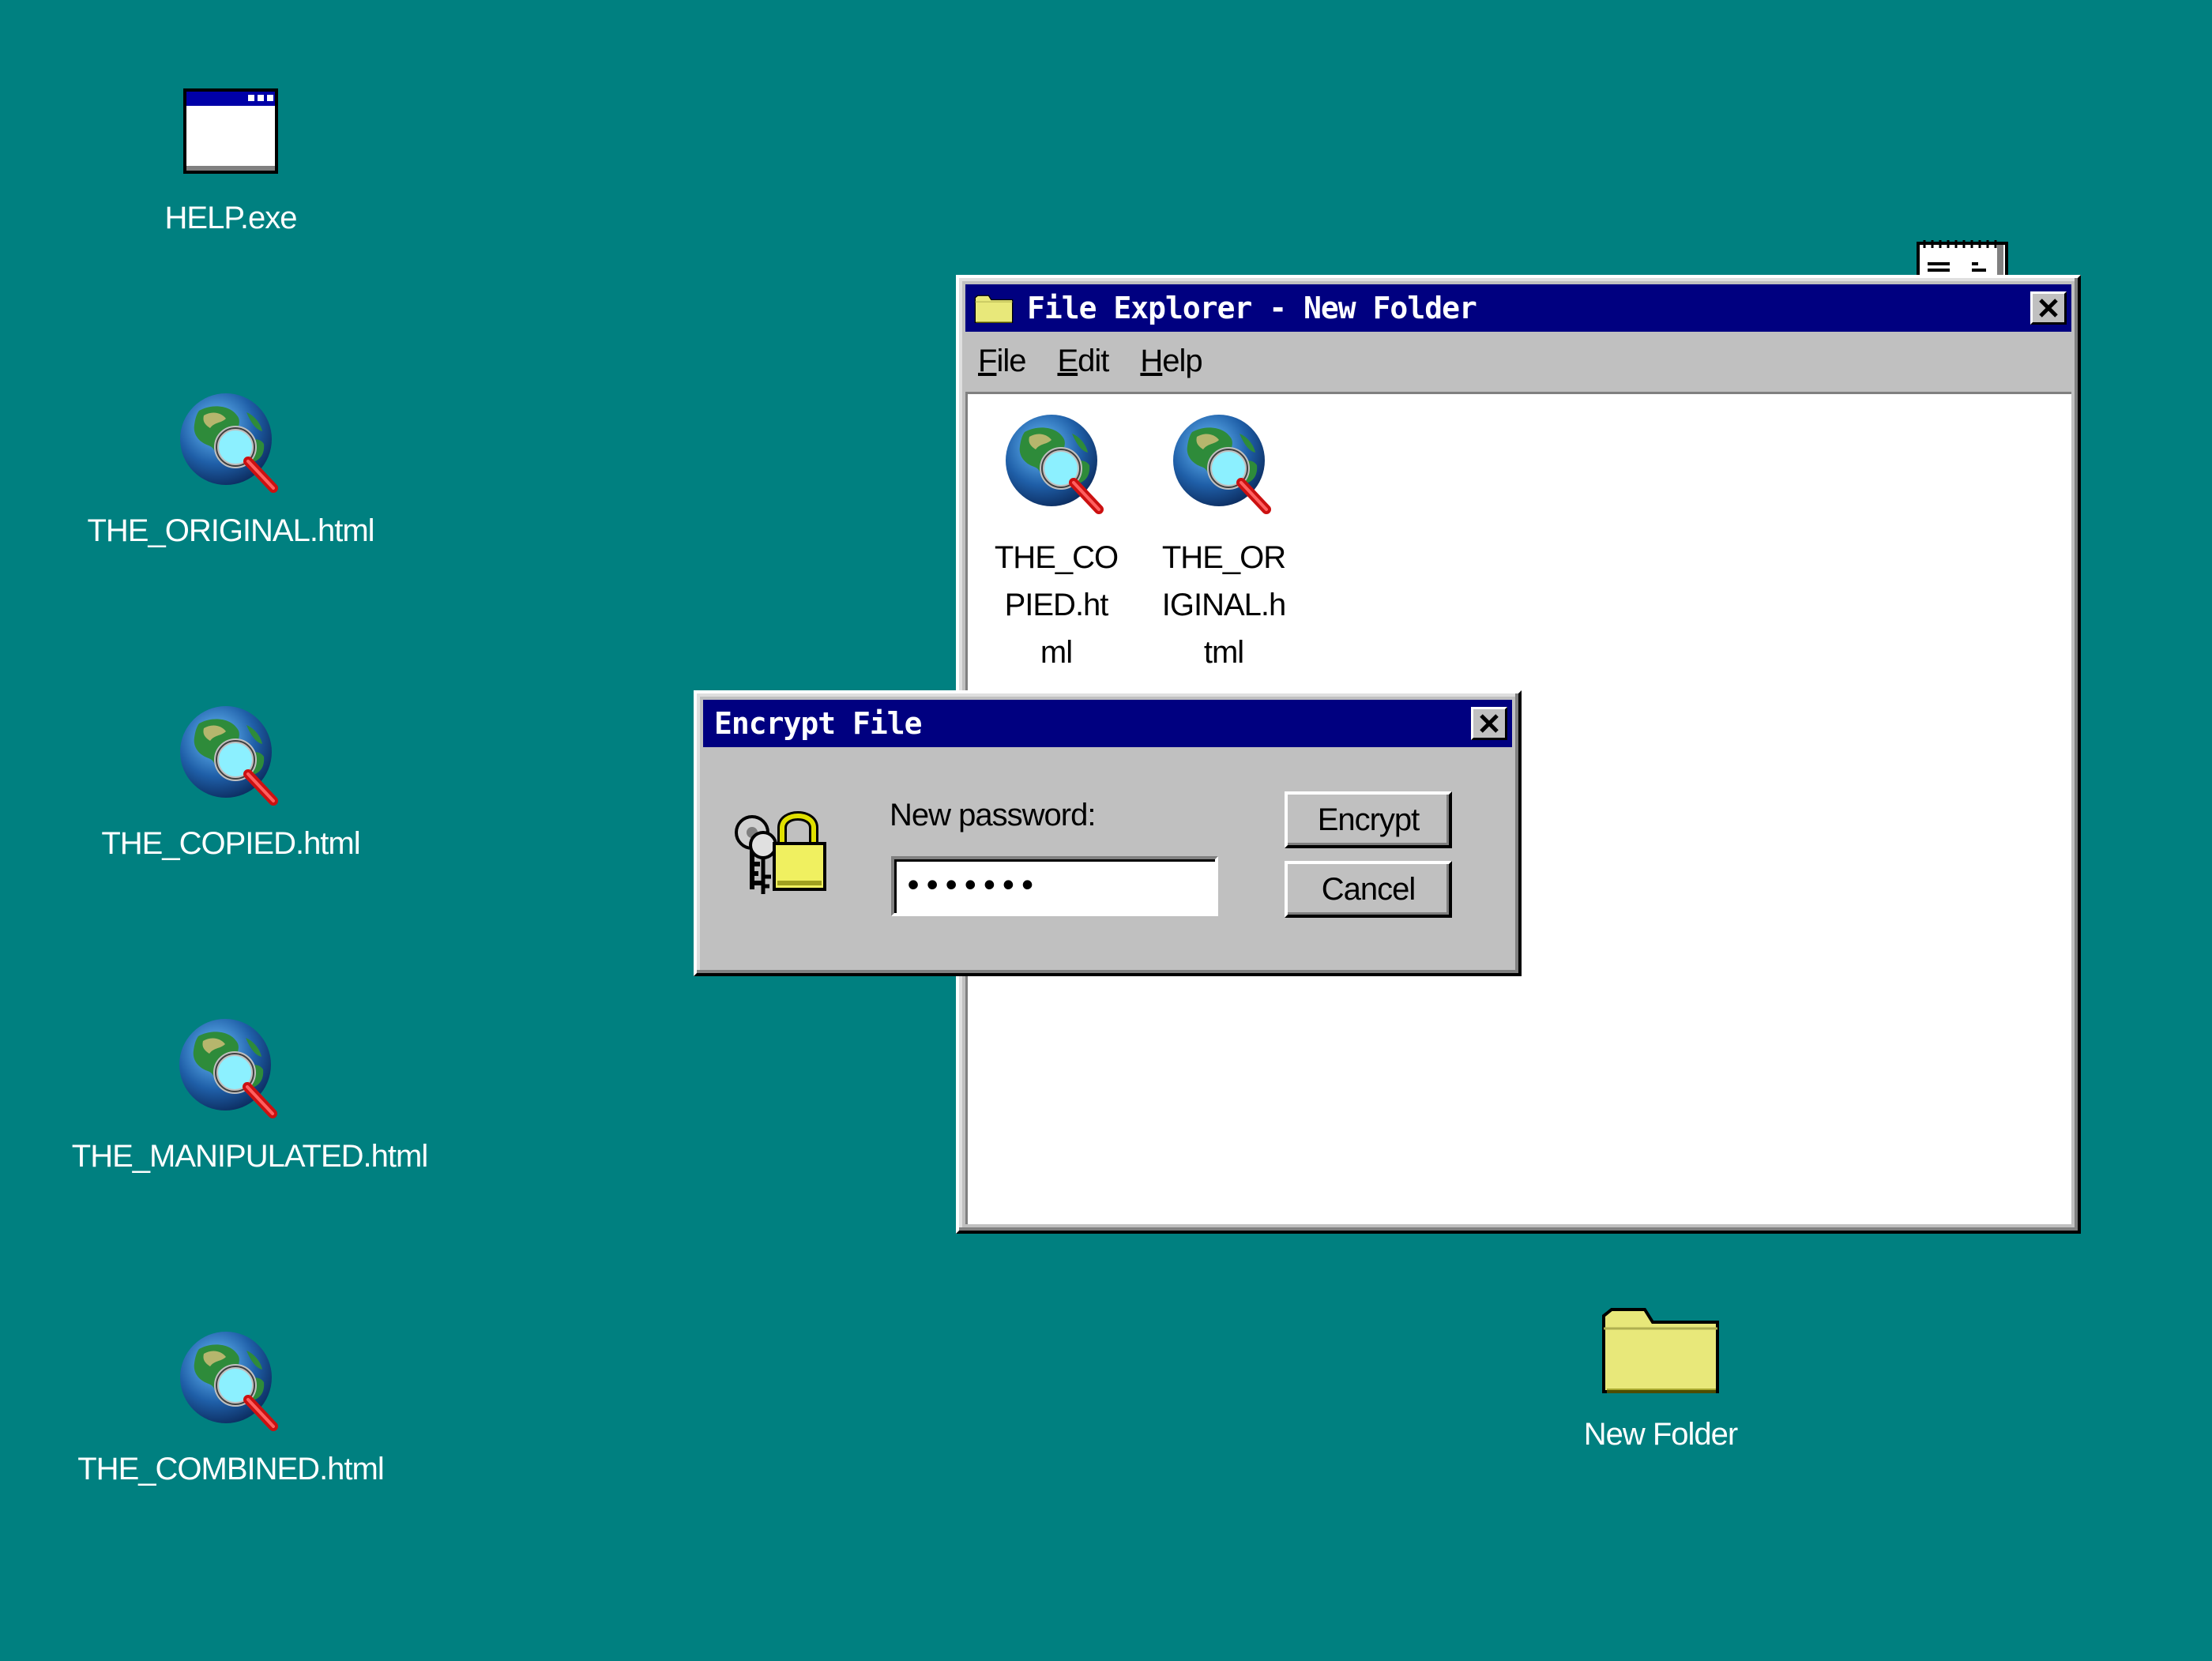 The height and width of the screenshot is (1661, 2212). Describe the element at coordinates (231, 218) in the screenshot. I see `desktop-icon-label: HELP.exe` at that location.